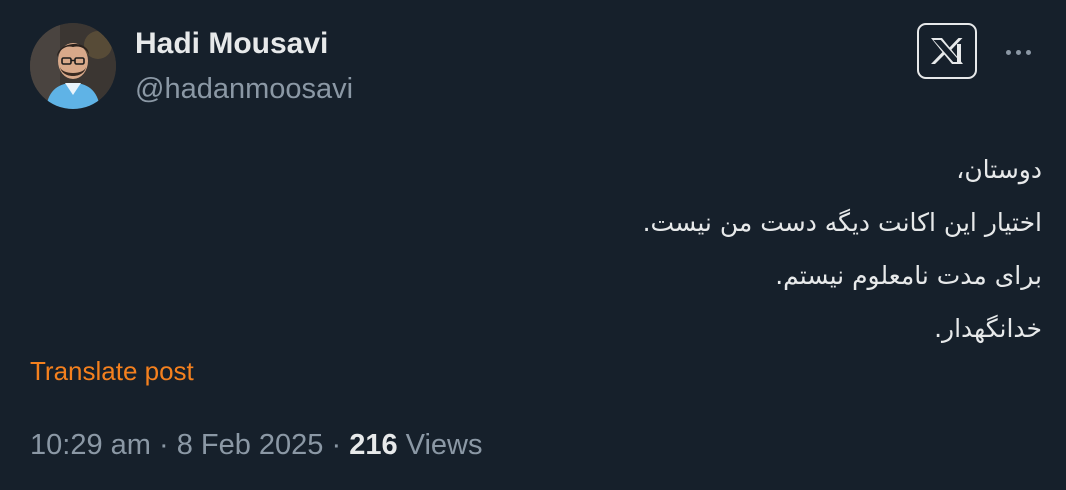 The image size is (1066, 490). What do you see at coordinates (73, 66) in the screenshot?
I see `avatar` at bounding box center [73, 66].